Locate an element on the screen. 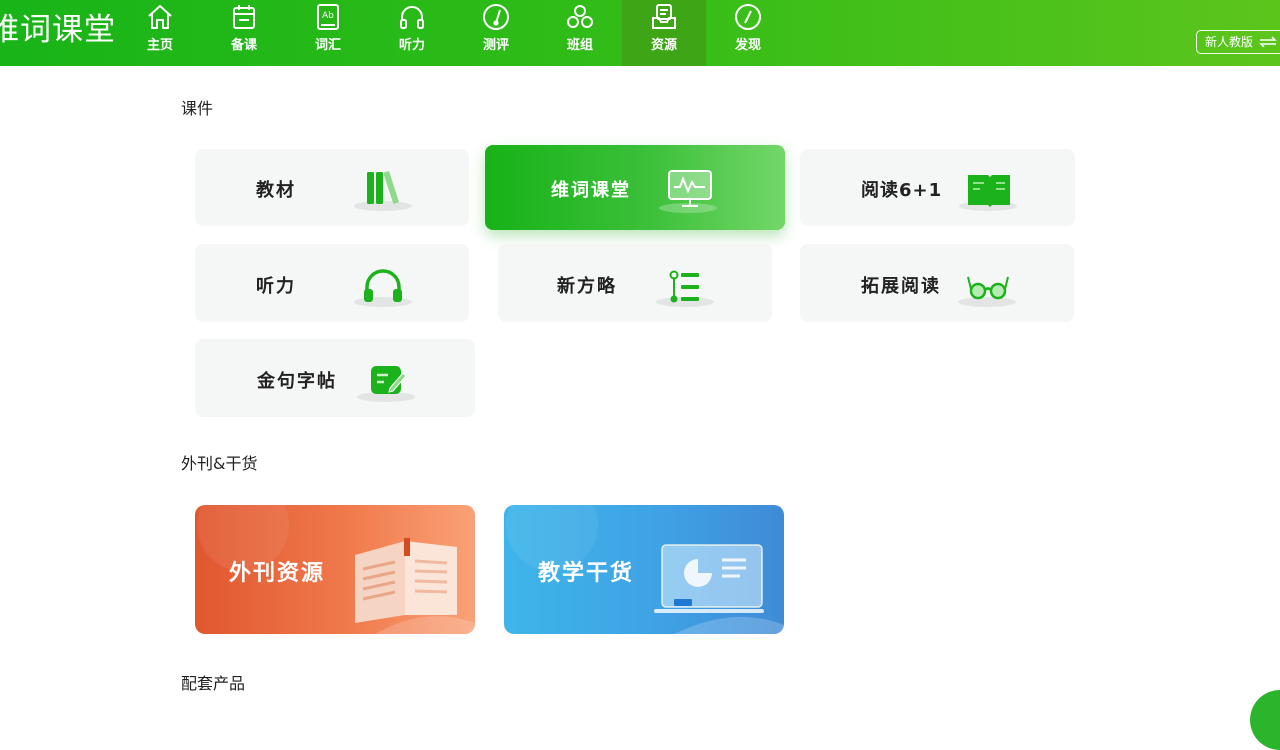 The width and height of the screenshot is (1280, 750). card-weici-classroom: 维词课堂 is located at coordinates (635, 187).